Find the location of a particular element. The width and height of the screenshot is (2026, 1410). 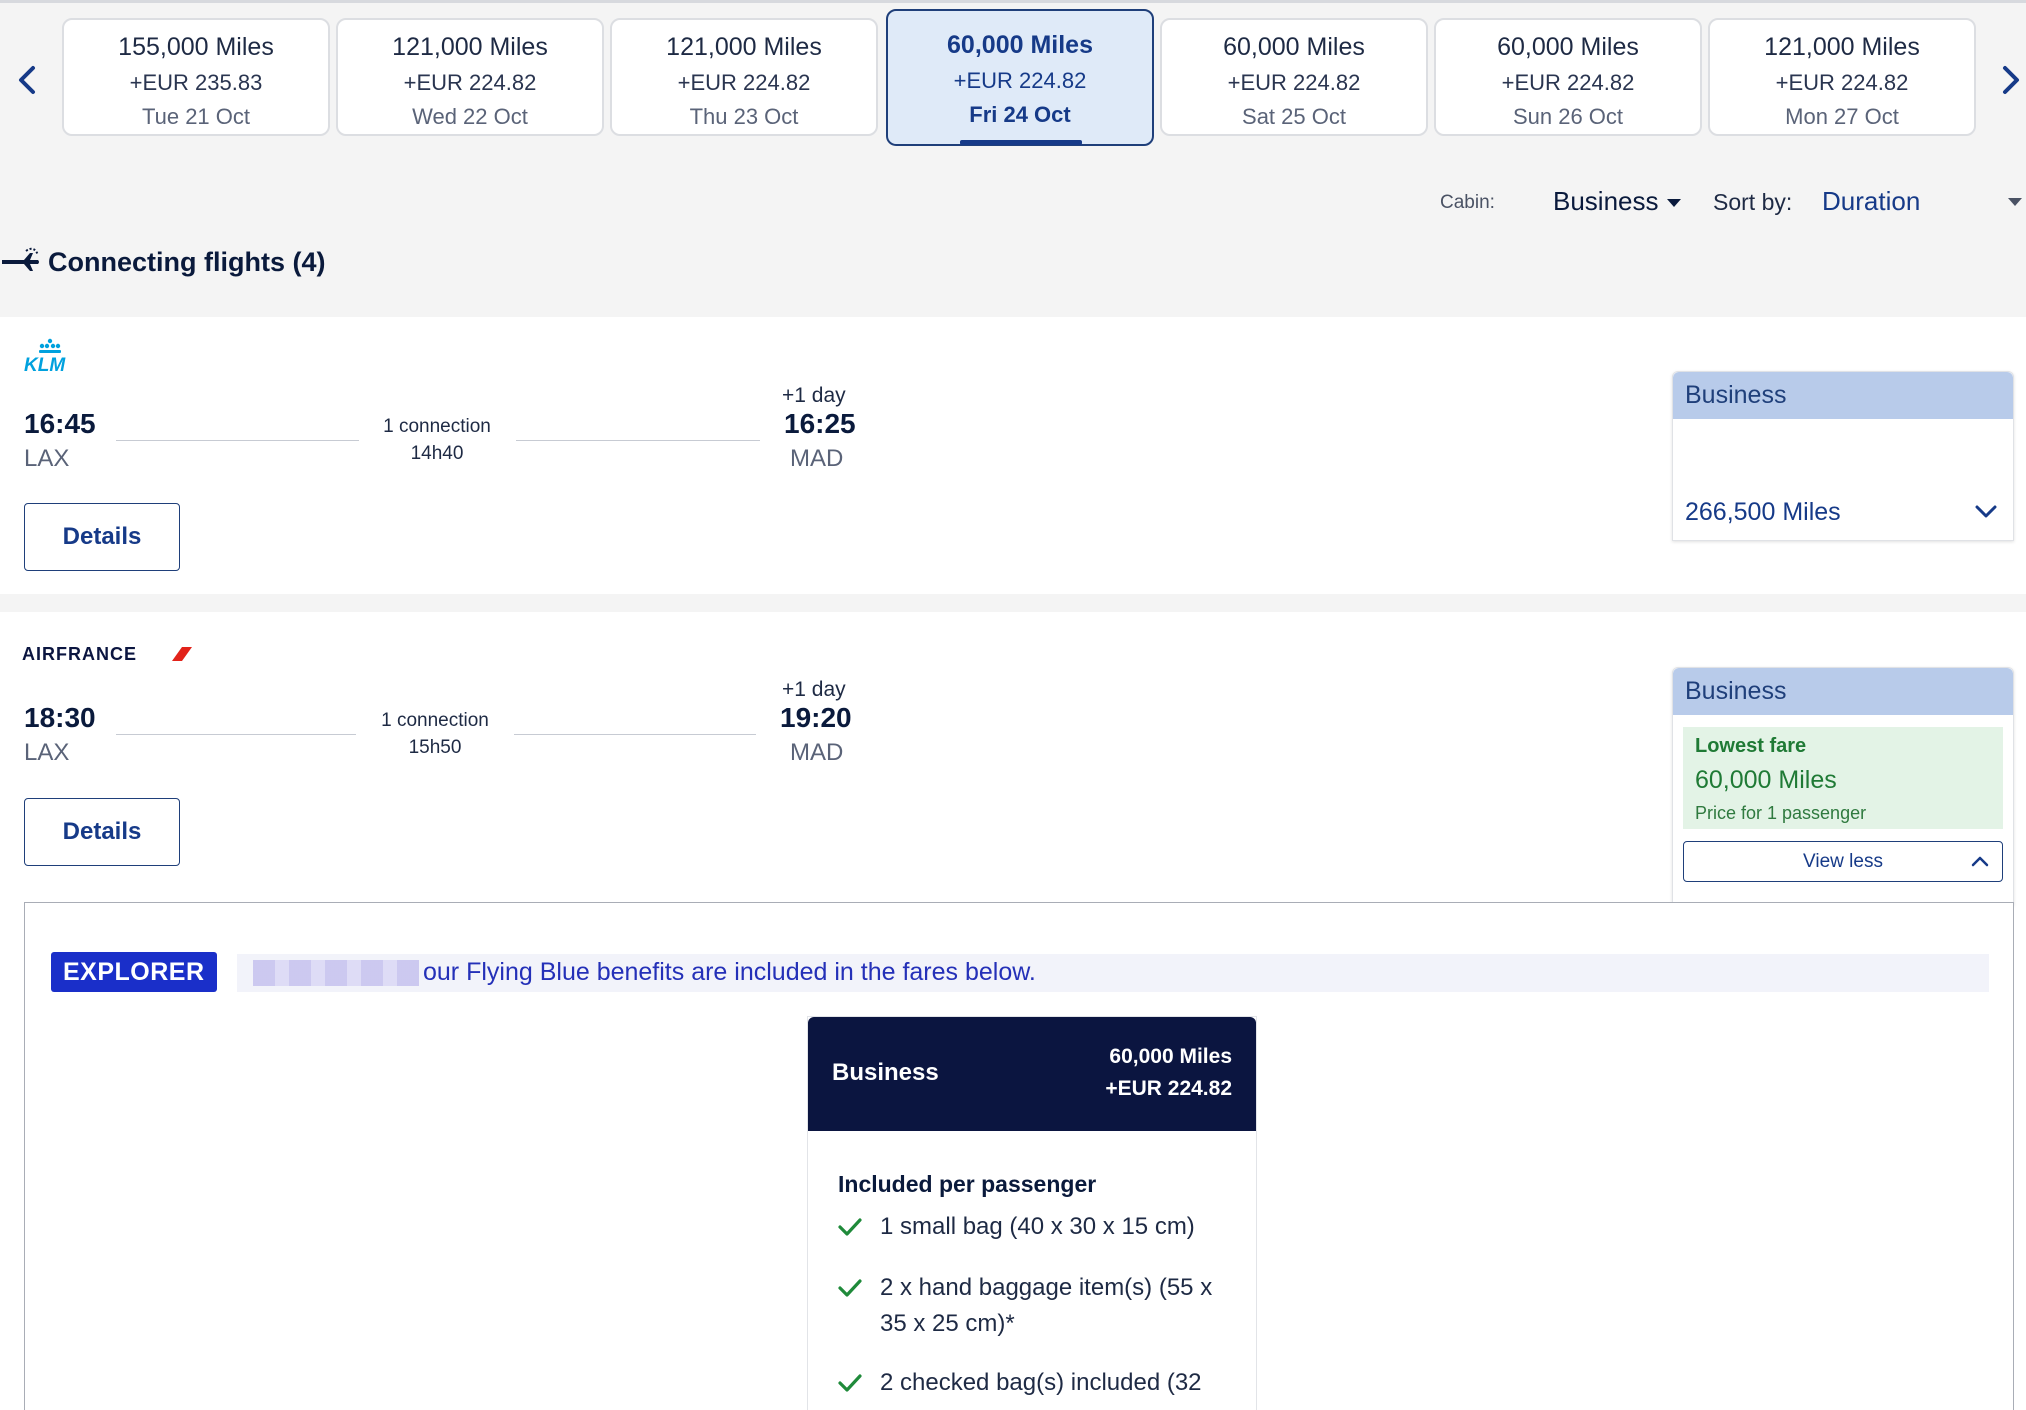

fare-option-business: Business 266,500 Miles is located at coordinates (1843, 456).